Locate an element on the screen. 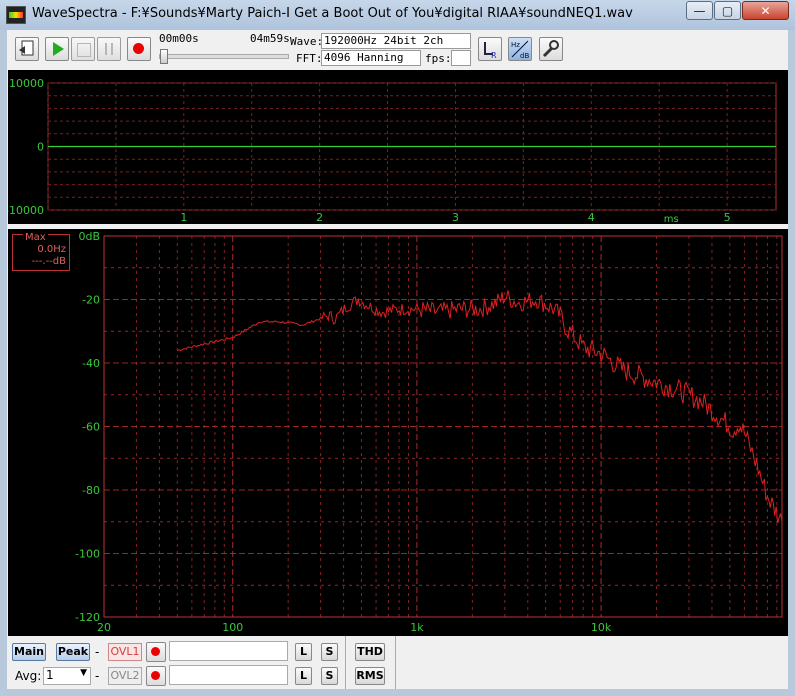 Image resolution: width=795 pixels, height=696 pixels. freq-scale-button: Hz dB is located at coordinates (520, 49).